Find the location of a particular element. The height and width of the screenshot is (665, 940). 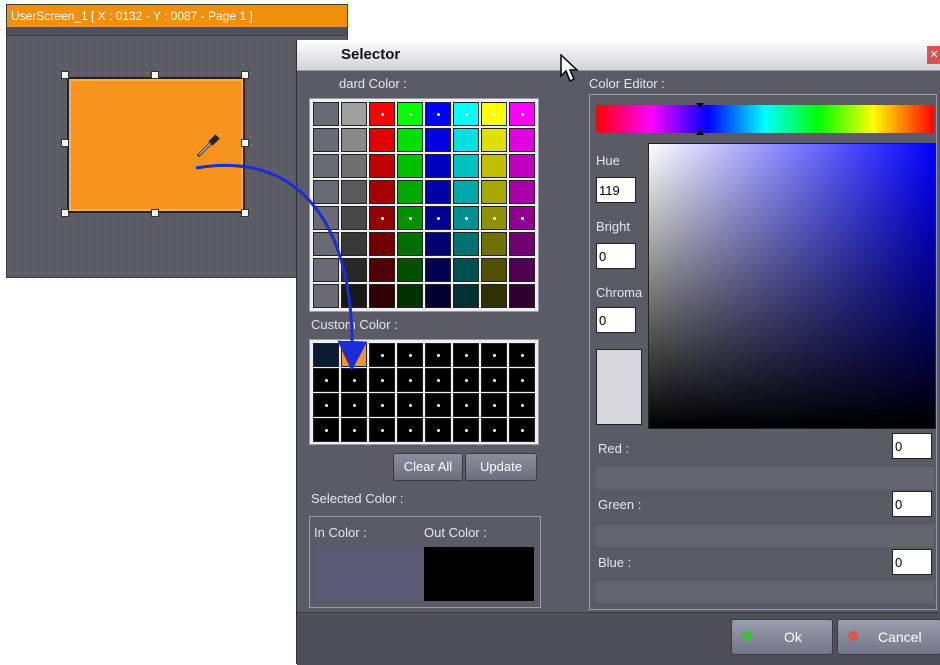

update-button: Update is located at coordinates (501, 467).